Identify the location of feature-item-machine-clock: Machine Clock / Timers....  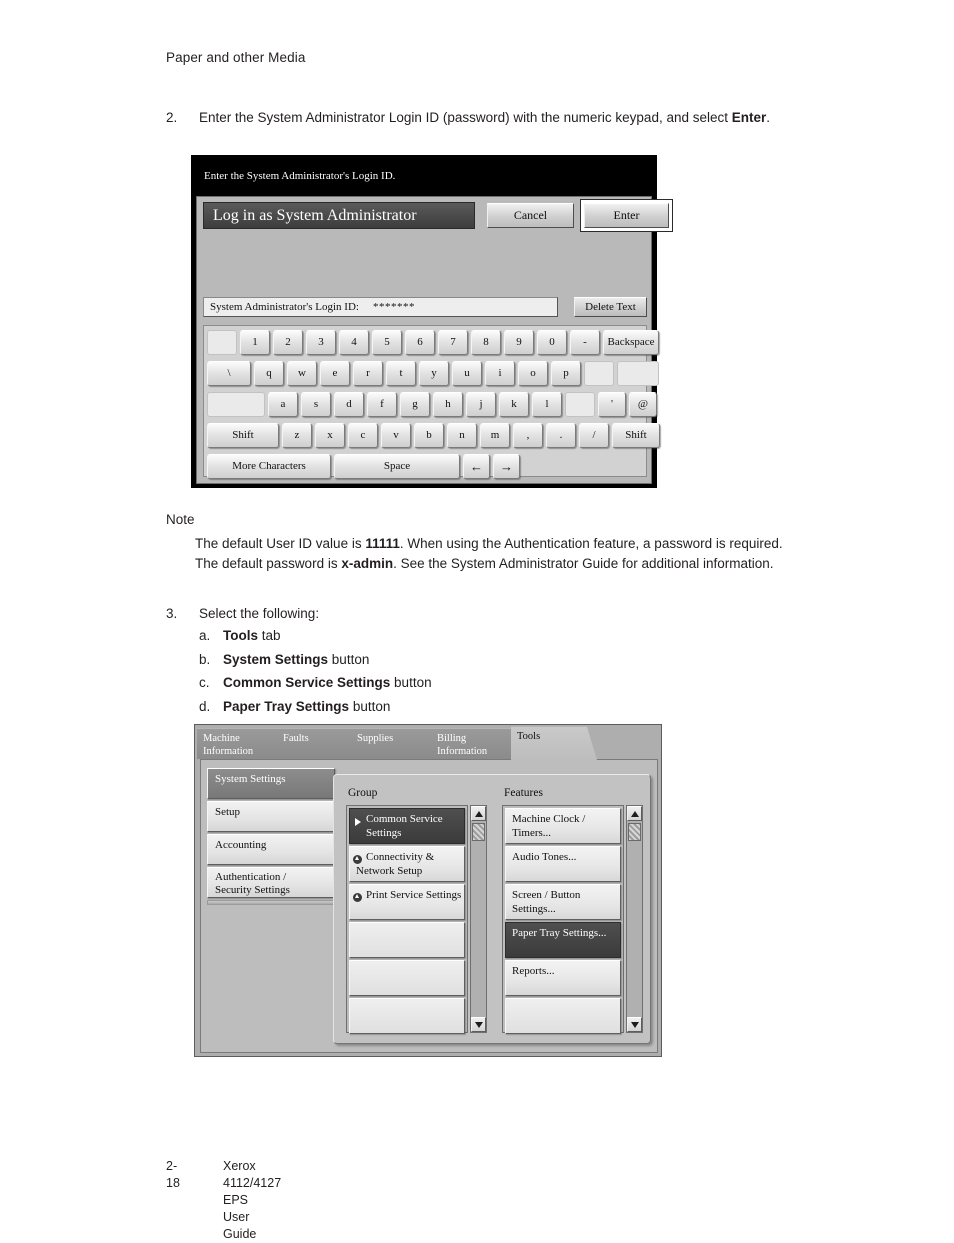
(563, 826).